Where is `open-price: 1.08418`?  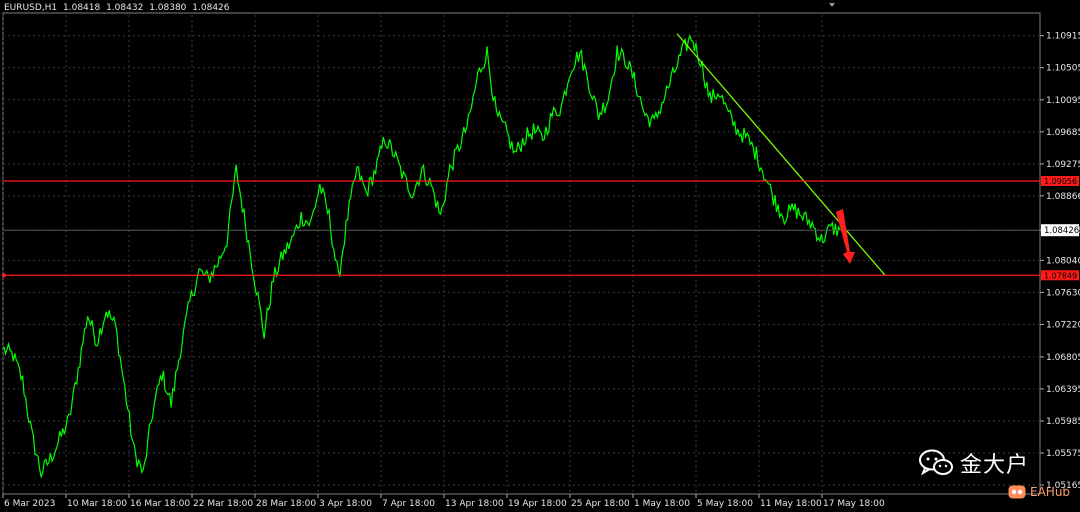
open-price: 1.08418 is located at coordinates (82, 8).